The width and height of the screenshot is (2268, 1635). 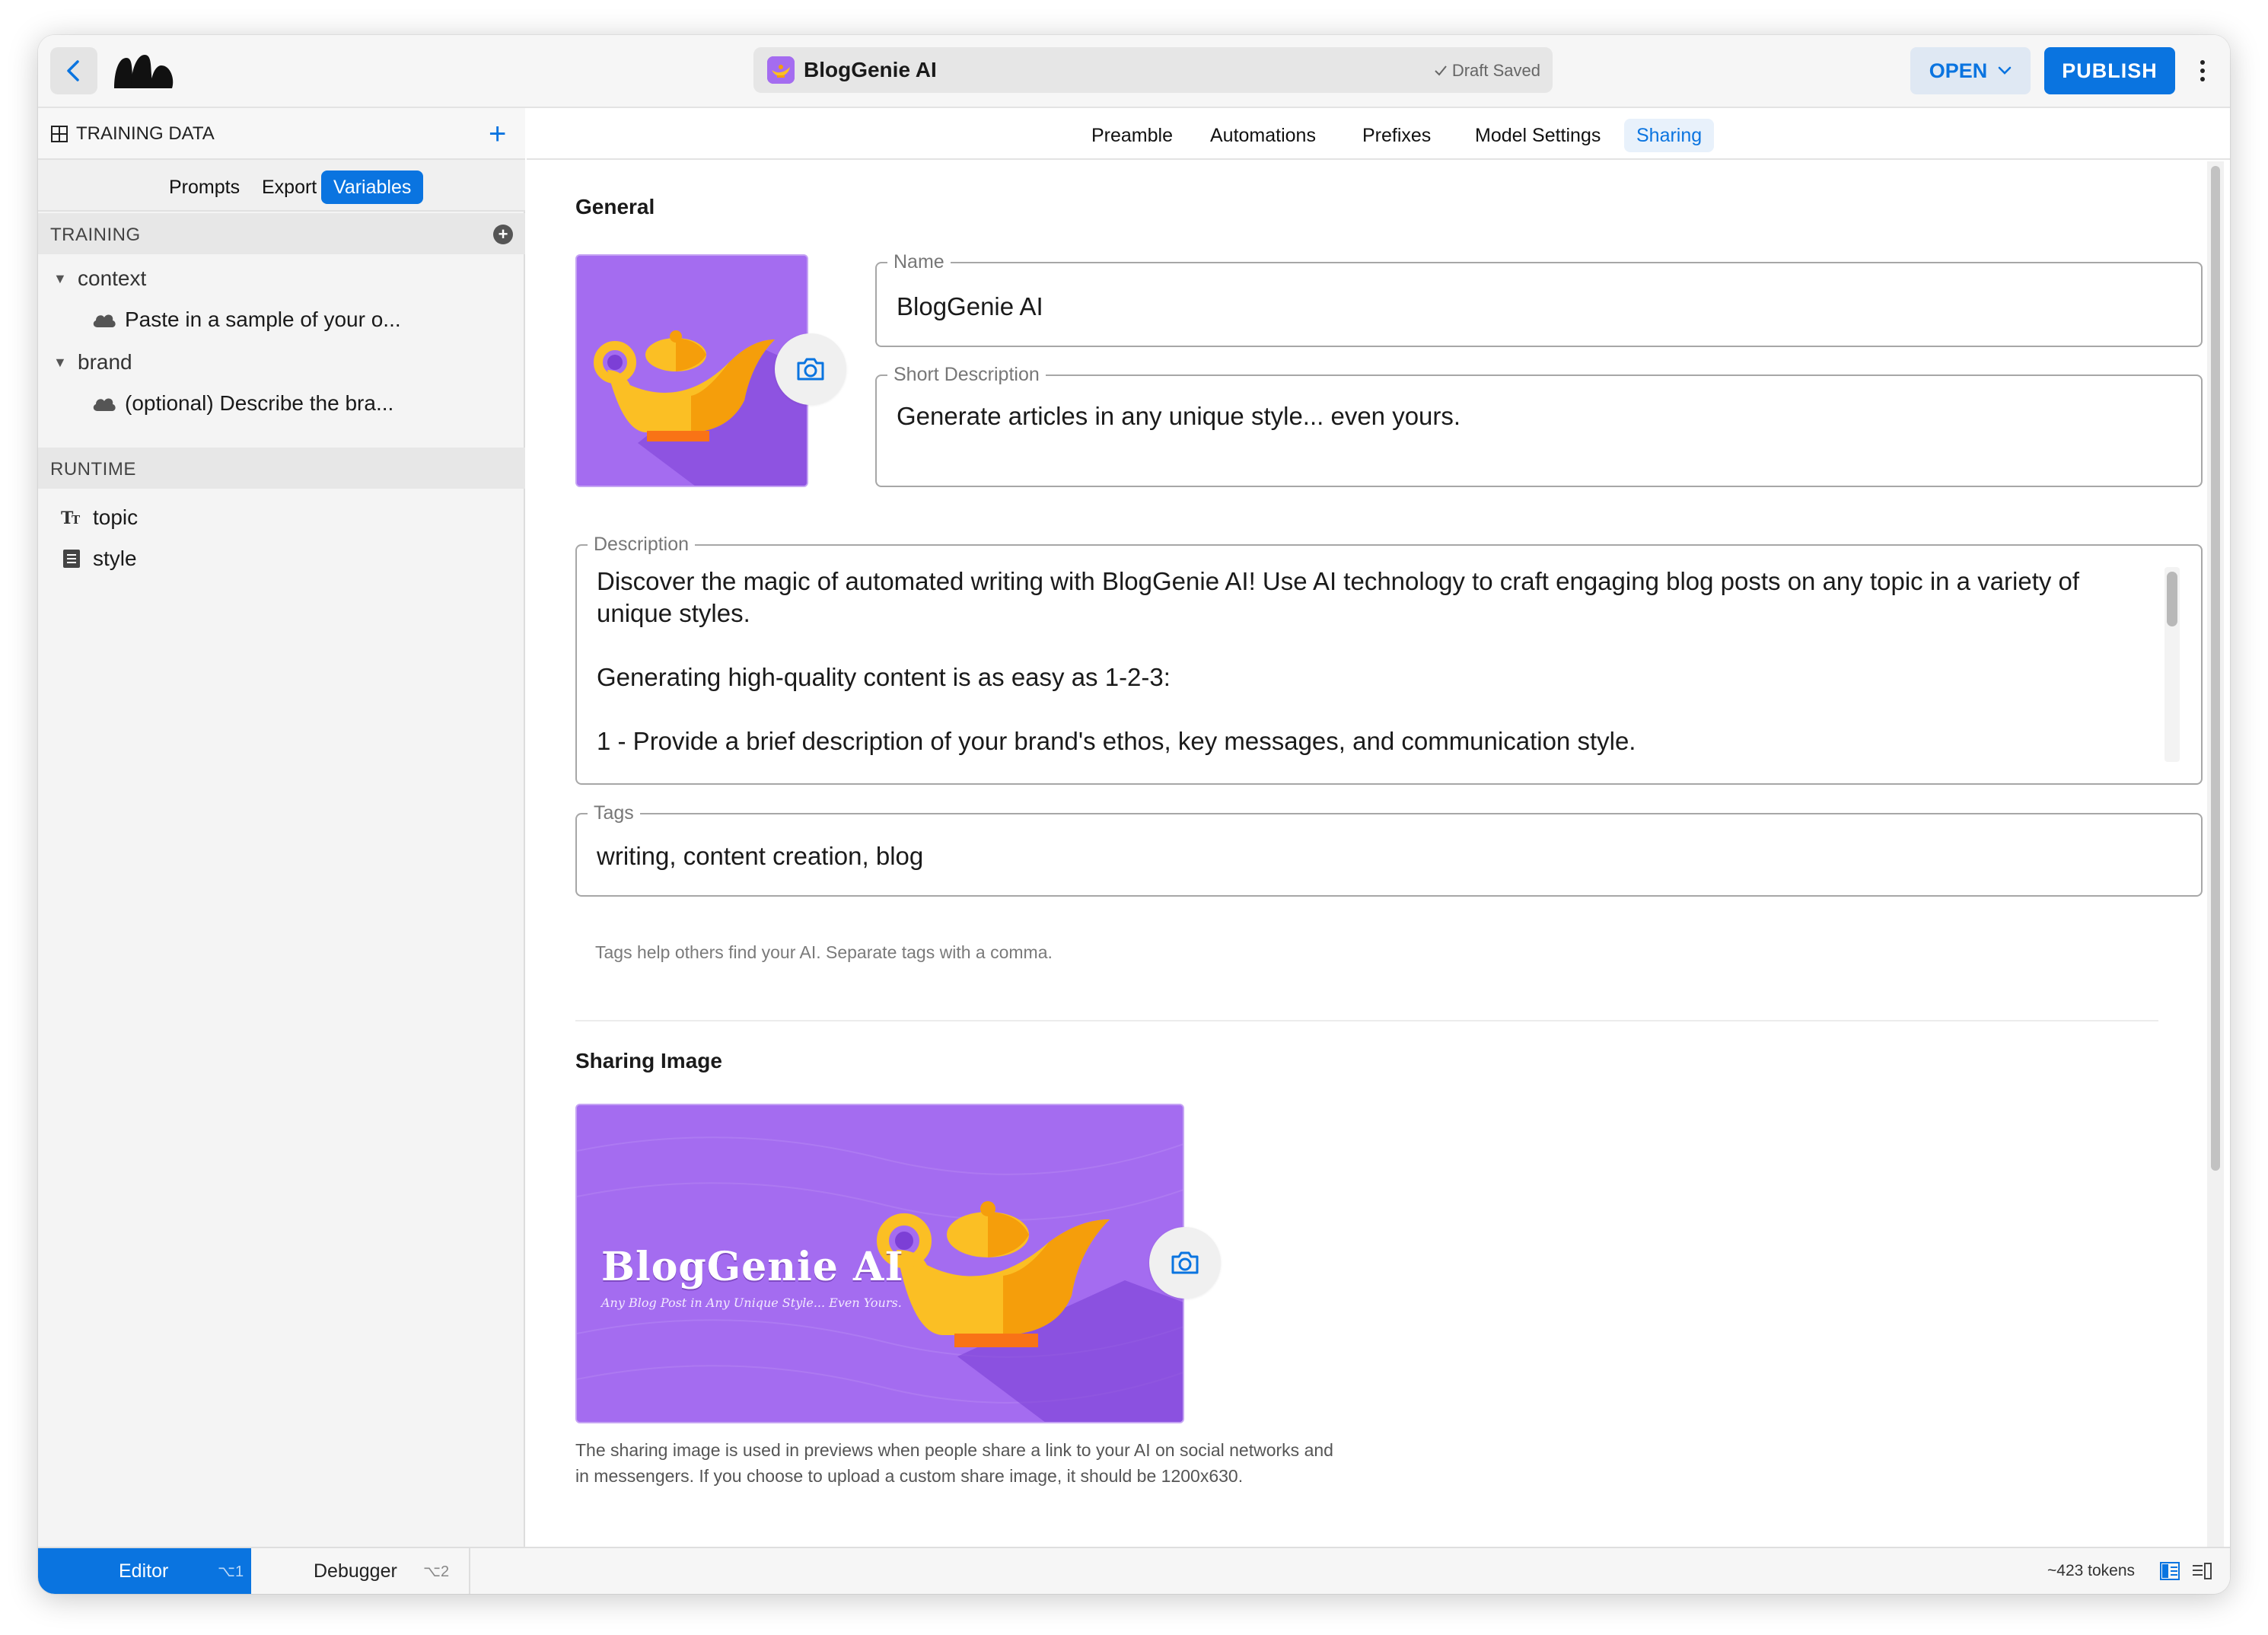 What do you see at coordinates (231, 1572) in the screenshot?
I see `editor-shortcut: ⌥1` at bounding box center [231, 1572].